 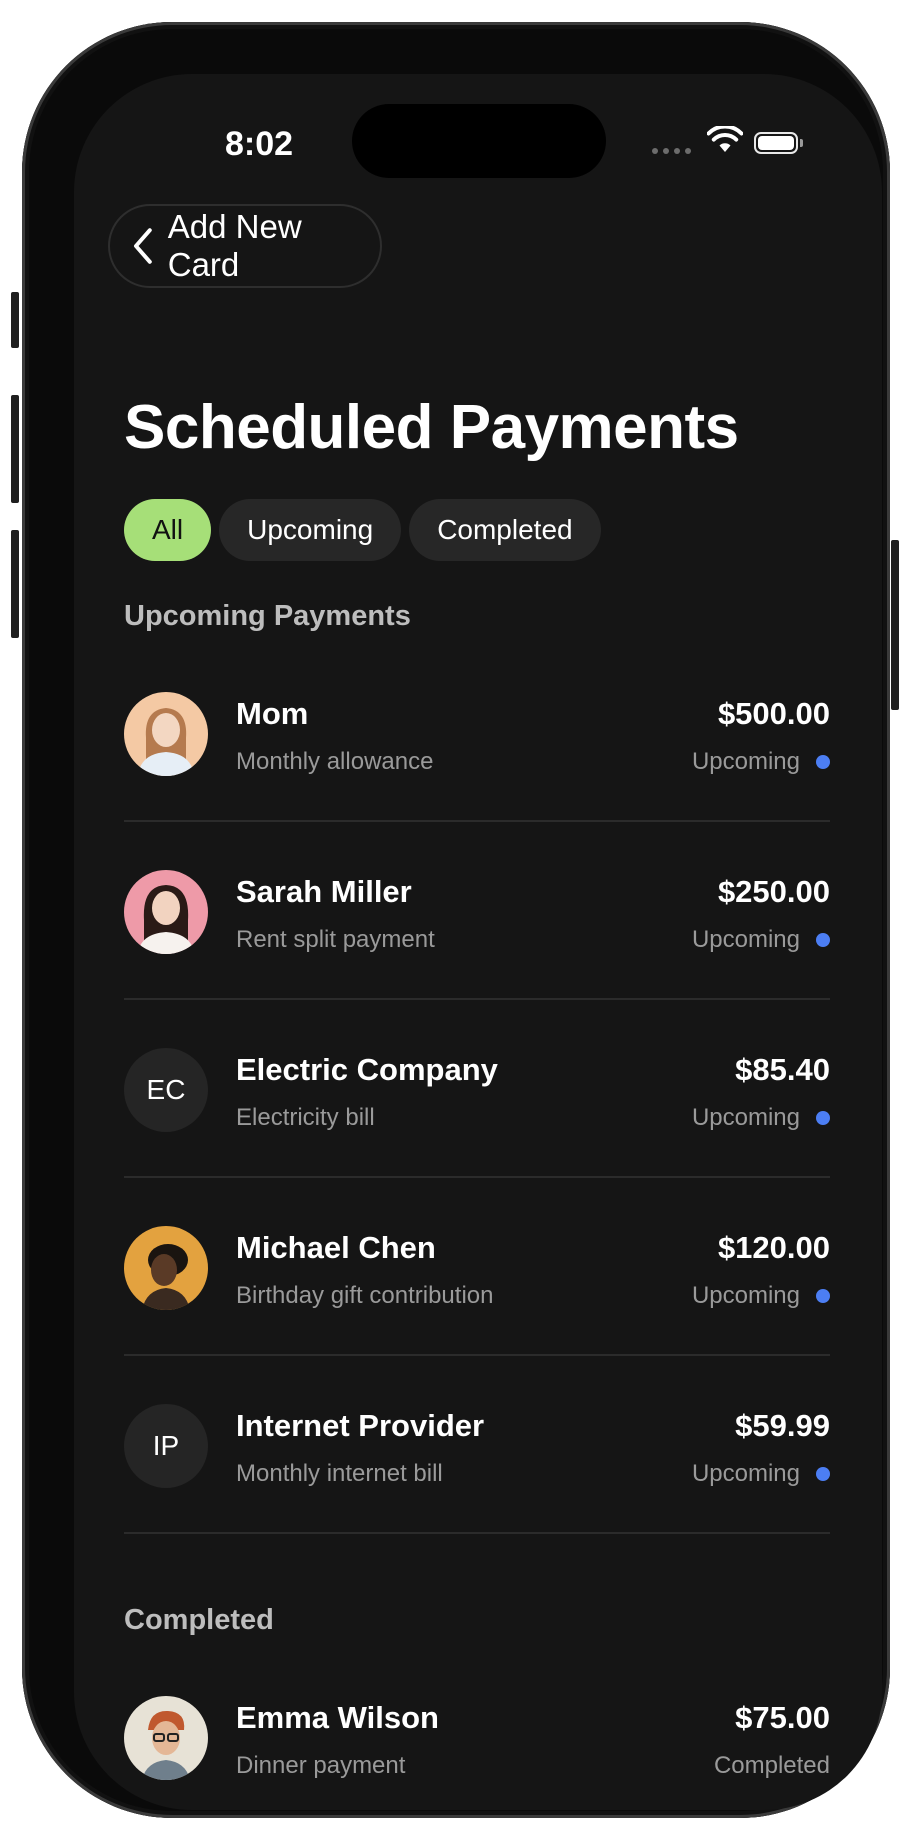 What do you see at coordinates (895, 625) in the screenshot?
I see `power-button` at bounding box center [895, 625].